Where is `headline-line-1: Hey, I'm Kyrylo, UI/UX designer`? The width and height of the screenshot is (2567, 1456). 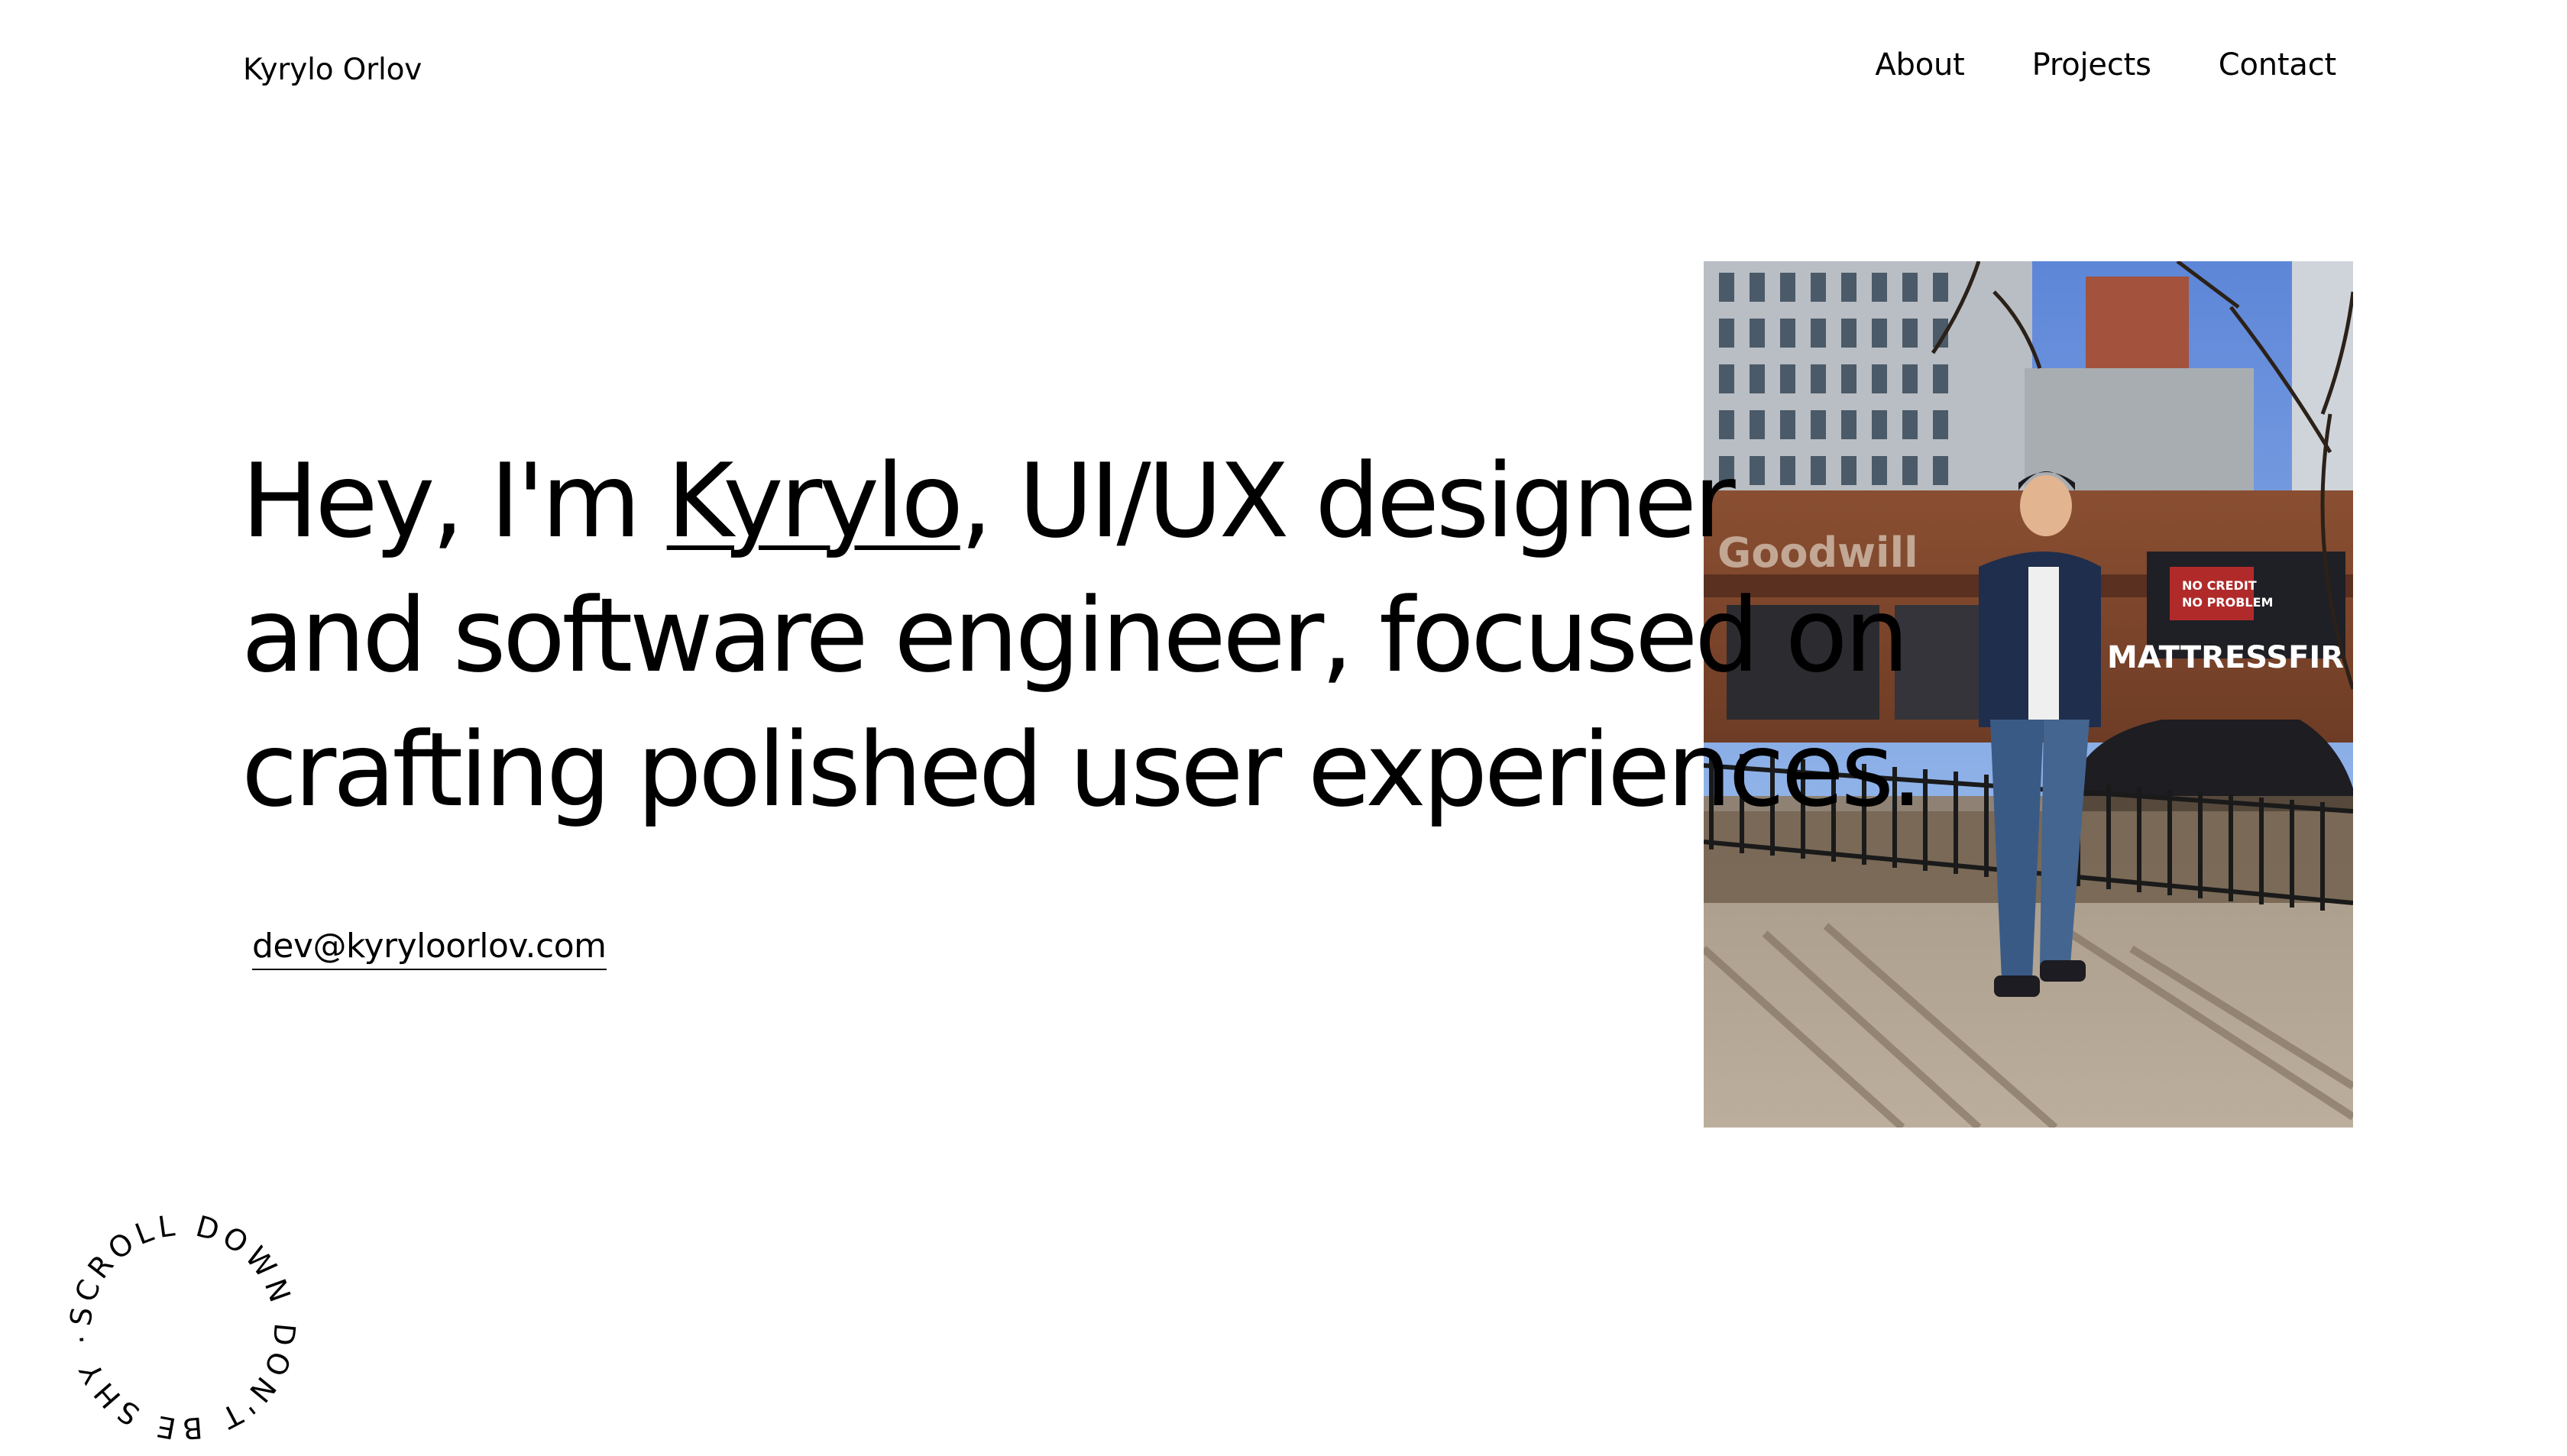 headline-line-1: Hey, I'm Kyrylo, UI/UX designer is located at coordinates (1080, 501).